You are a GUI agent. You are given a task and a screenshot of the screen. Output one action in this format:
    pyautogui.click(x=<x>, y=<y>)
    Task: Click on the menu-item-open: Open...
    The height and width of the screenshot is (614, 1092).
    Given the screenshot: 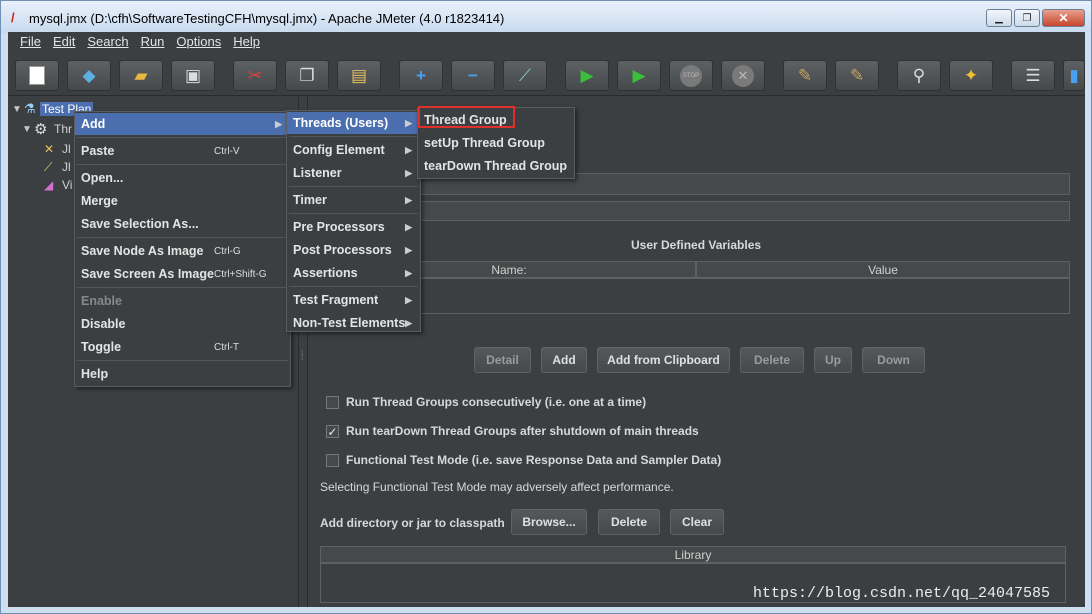 What is the action you would take?
    pyautogui.click(x=182, y=178)
    